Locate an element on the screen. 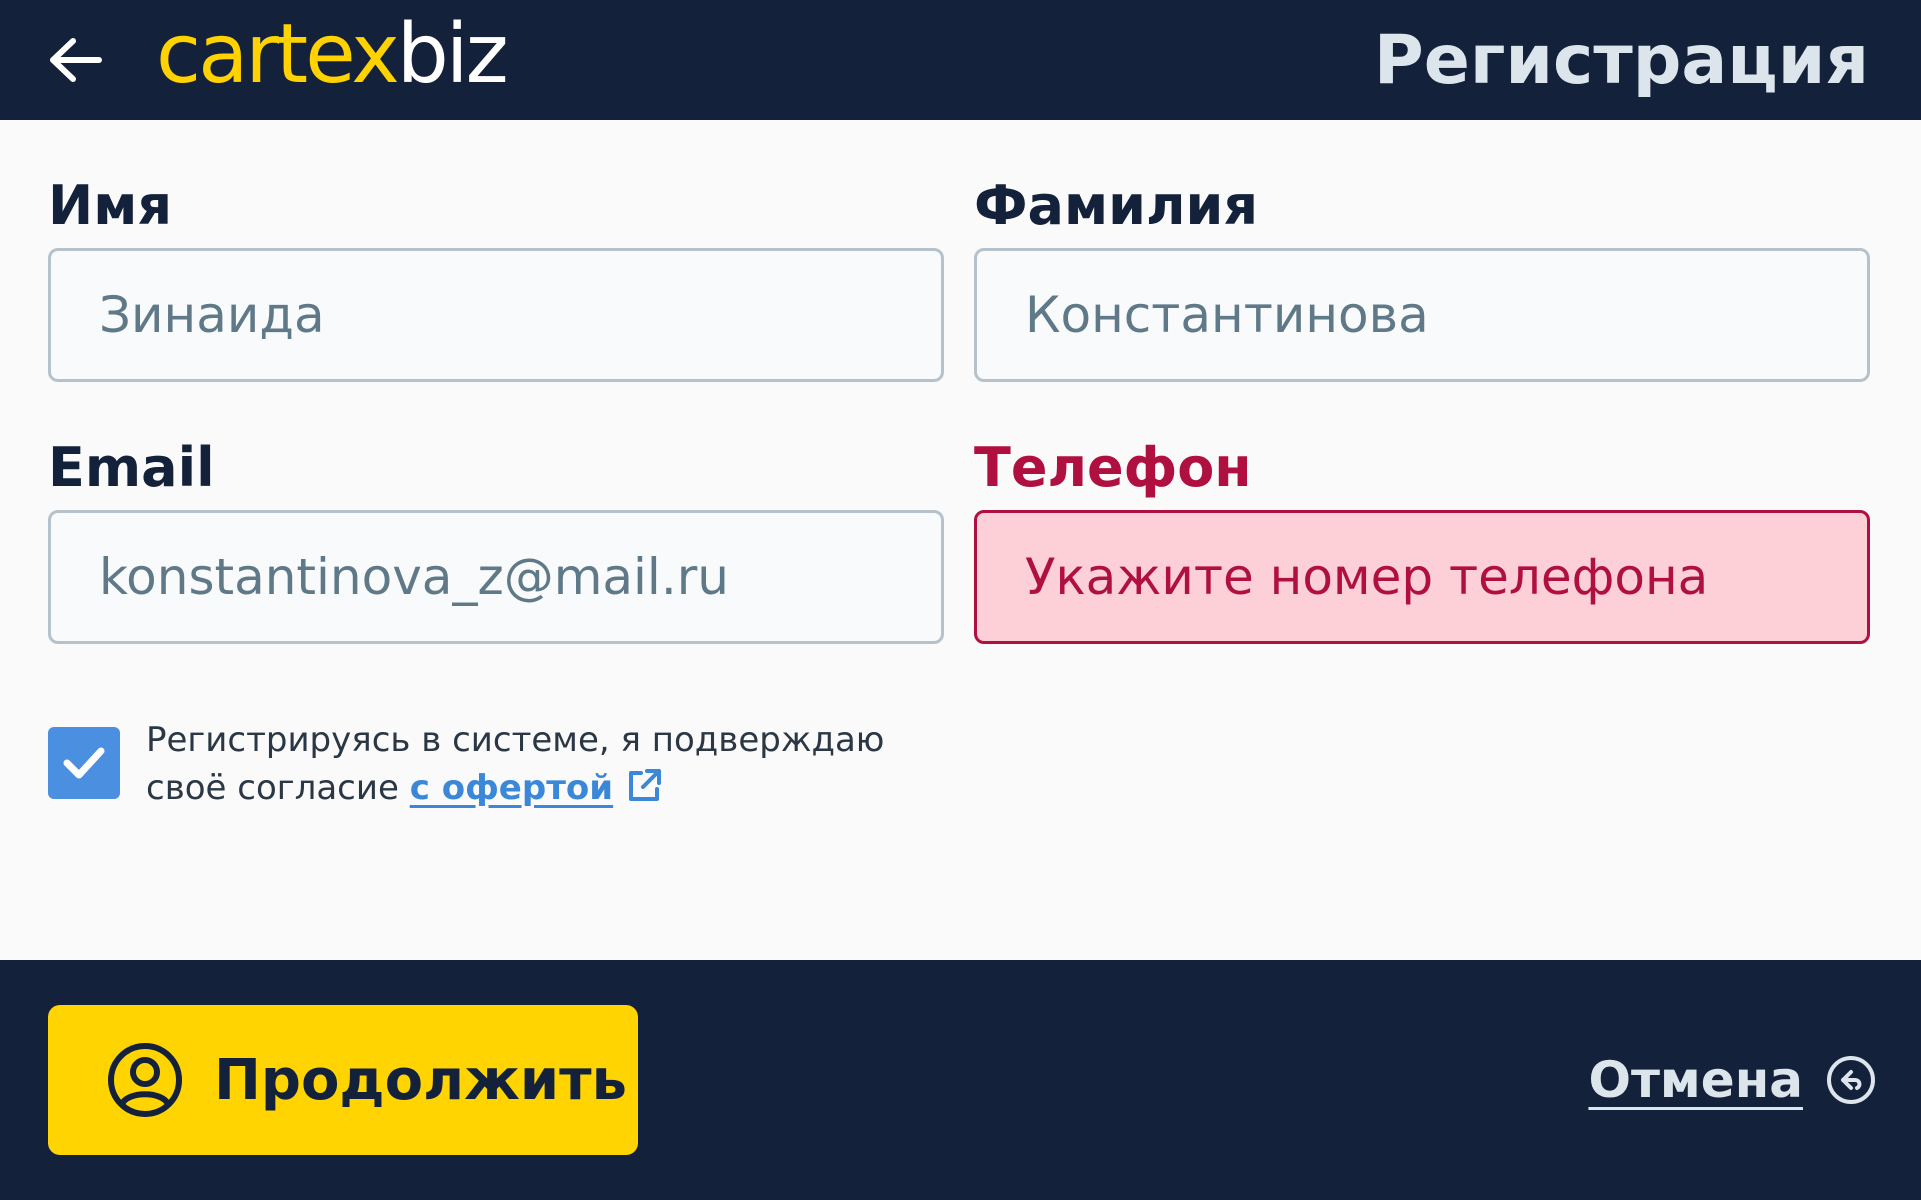 The width and height of the screenshot is (1921, 1200). email-input is located at coordinates (496, 577).